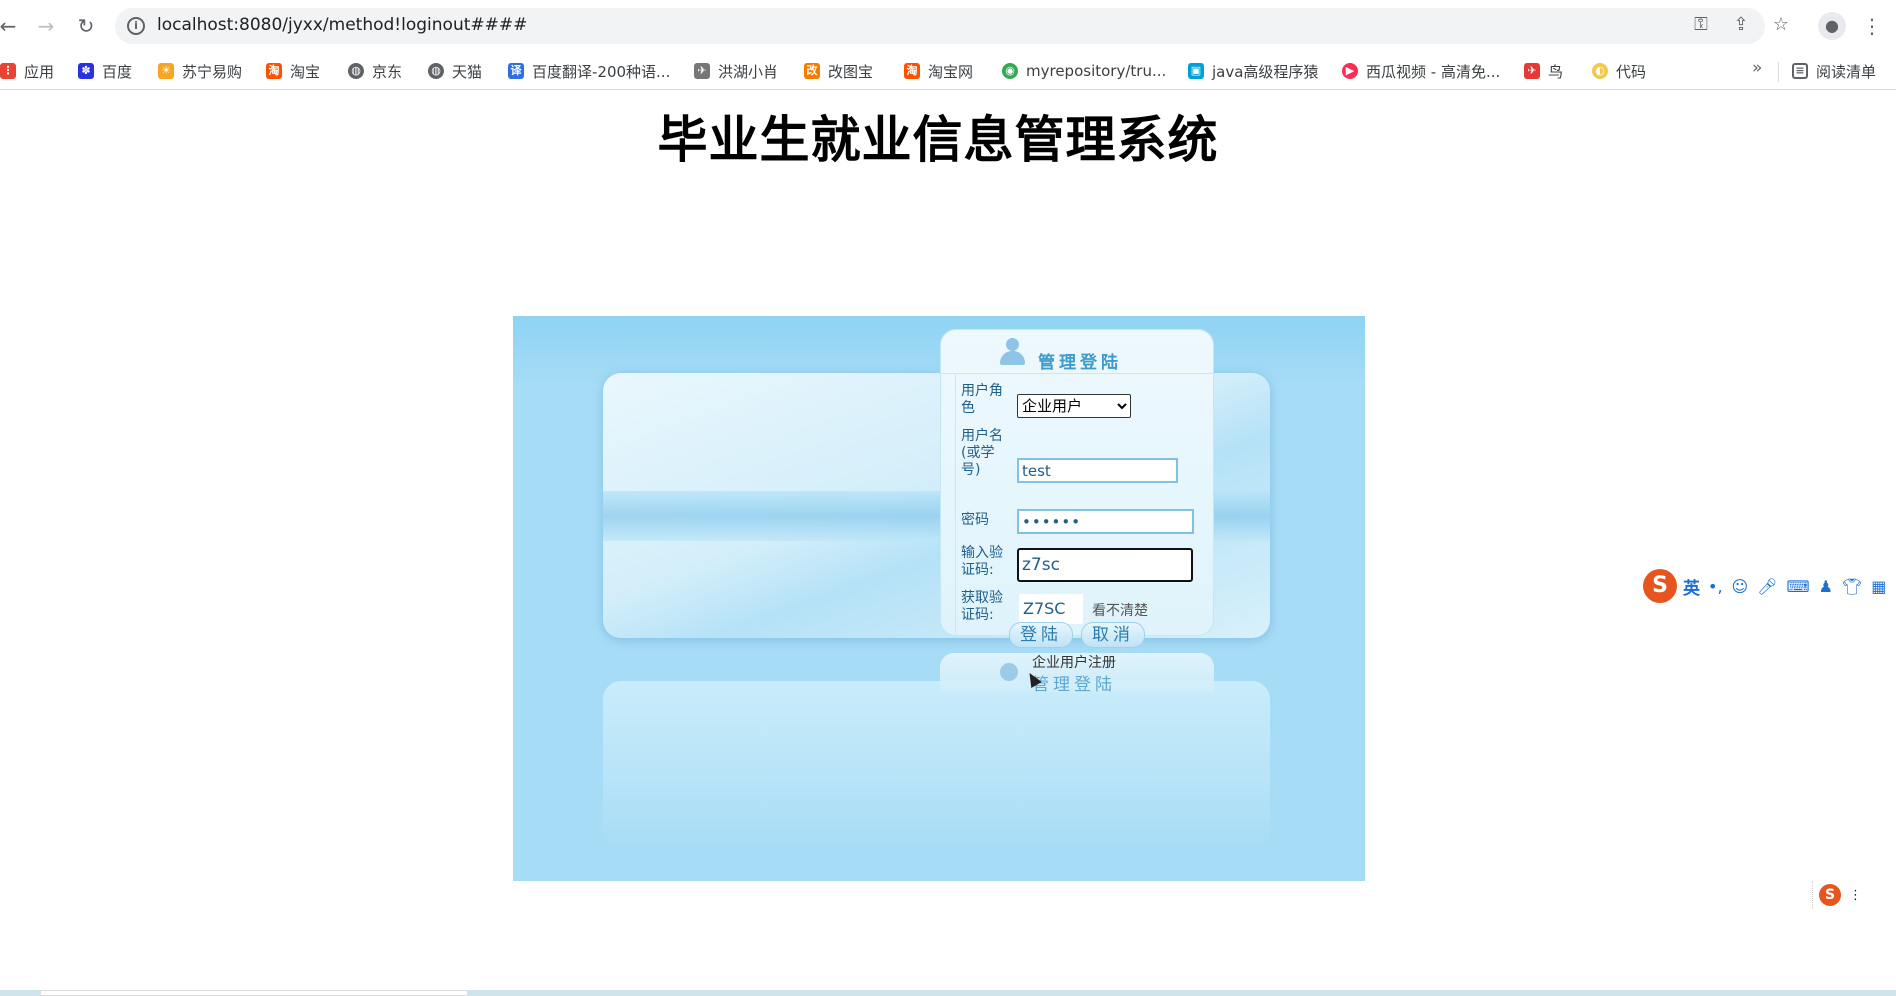 The height and width of the screenshot is (996, 1896). Describe the element at coordinates (1113, 635) in the screenshot. I see `cancel-button: 取消` at that location.